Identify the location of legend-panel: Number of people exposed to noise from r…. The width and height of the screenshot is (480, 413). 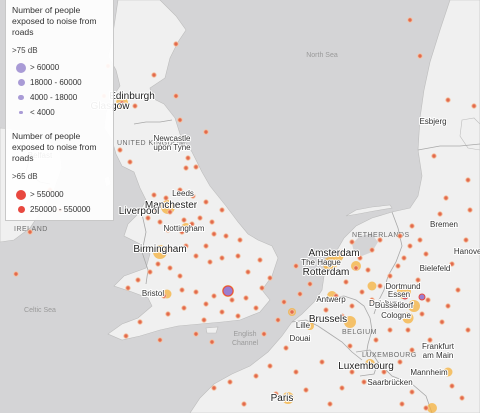
(59, 110).